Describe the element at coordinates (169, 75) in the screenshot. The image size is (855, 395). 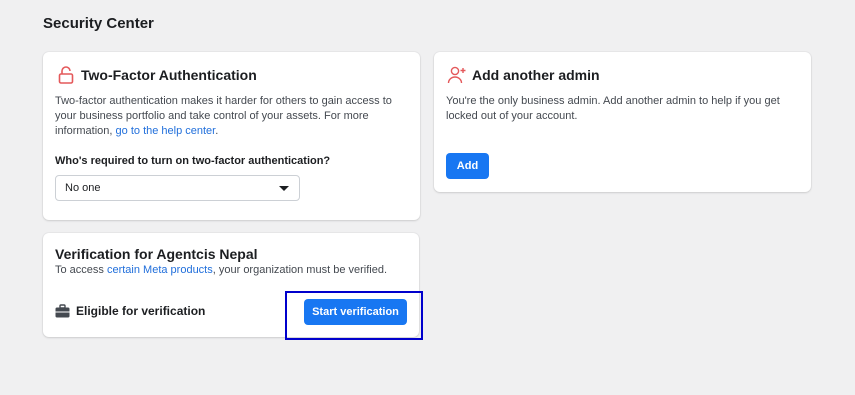
I see `two-factor-title: Two-Factor Authentication` at that location.